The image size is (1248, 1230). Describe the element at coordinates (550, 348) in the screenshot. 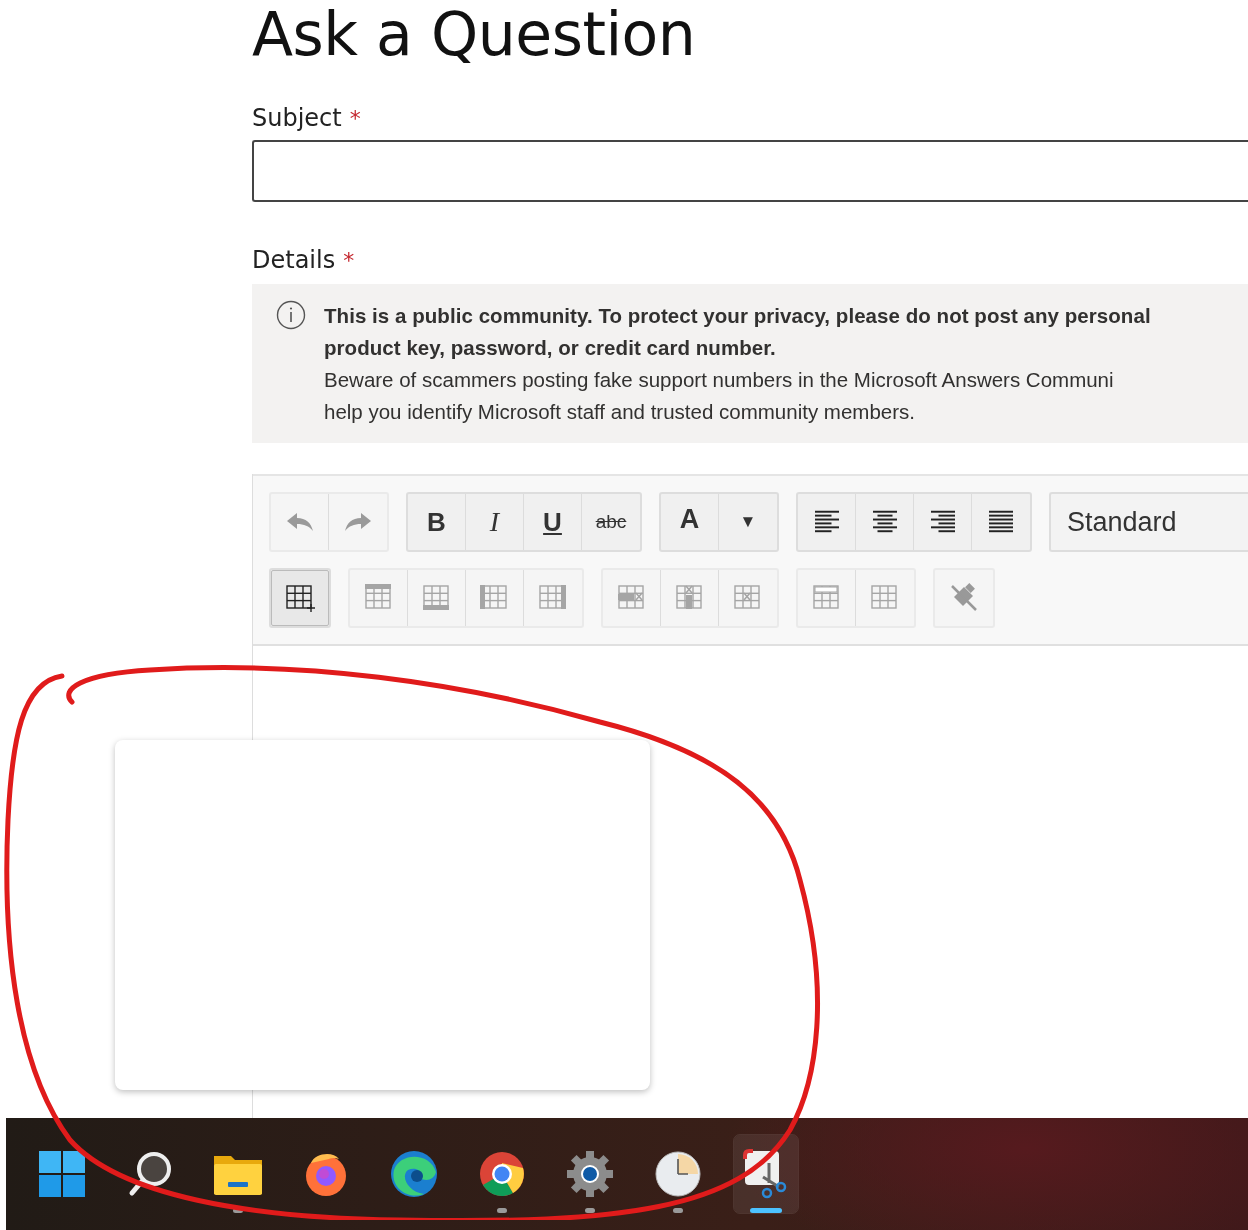

I see `notice-text: product key, password, or credit card number.` at that location.